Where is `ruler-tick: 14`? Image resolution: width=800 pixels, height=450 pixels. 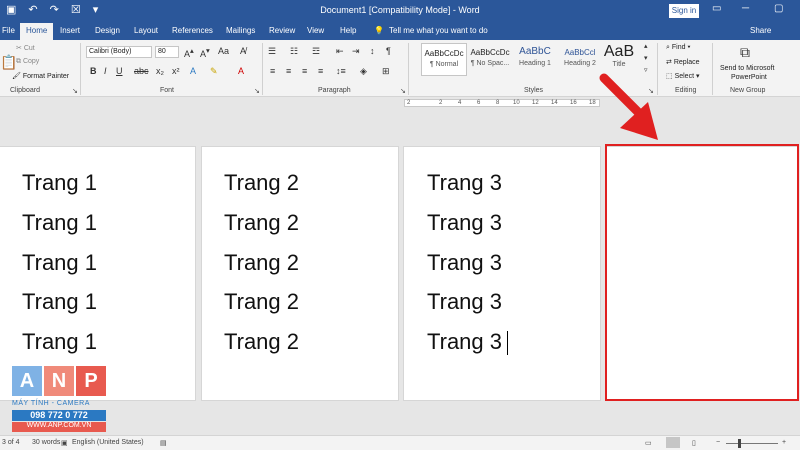 ruler-tick: 14 is located at coordinates (554, 103).